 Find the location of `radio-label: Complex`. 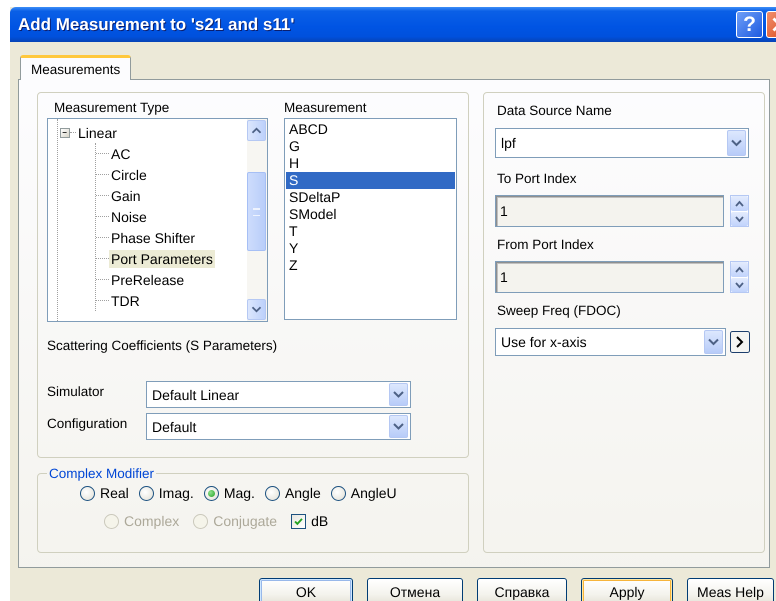

radio-label: Complex is located at coordinates (152, 521).